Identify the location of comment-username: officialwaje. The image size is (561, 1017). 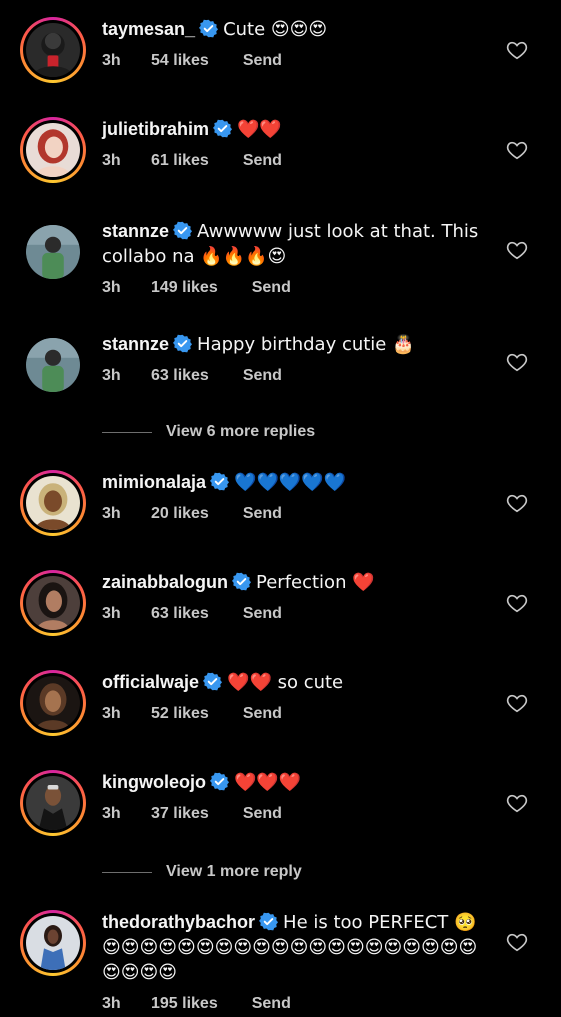
(150, 682).